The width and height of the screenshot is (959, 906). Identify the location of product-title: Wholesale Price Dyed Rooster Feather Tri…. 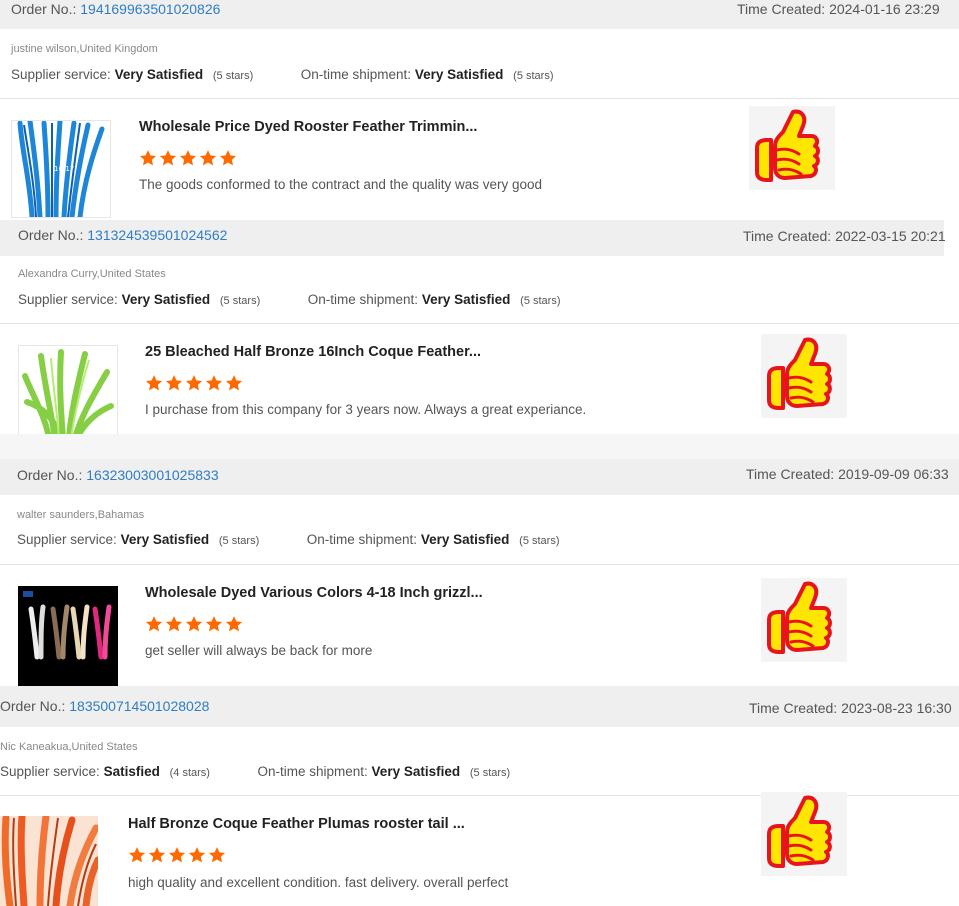
(308, 127).